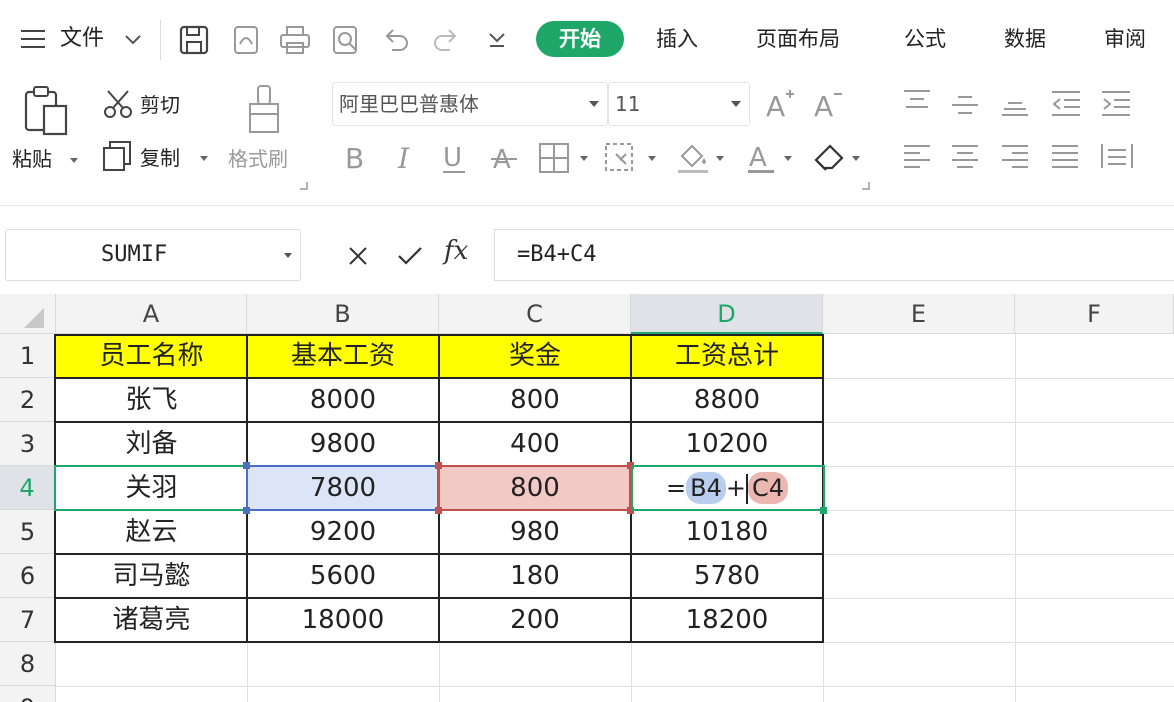  Describe the element at coordinates (133, 40) in the screenshot. I see `chevron-down-icon` at that location.